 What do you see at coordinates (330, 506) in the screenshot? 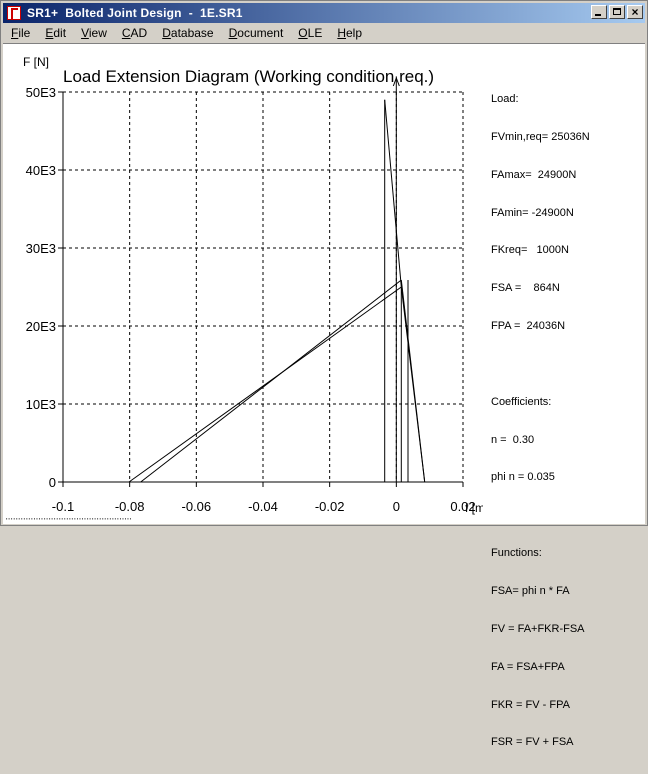
I see `x-tick-label: -0.02` at bounding box center [330, 506].